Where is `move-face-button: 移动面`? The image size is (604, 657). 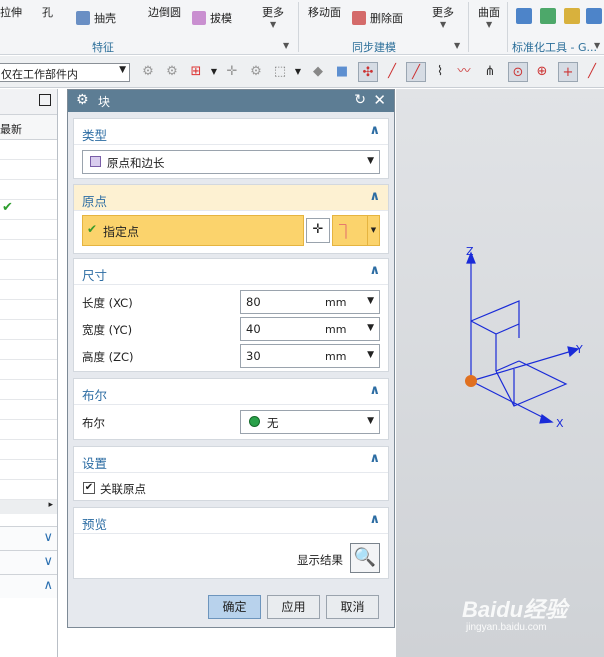
move-face-button: 移动面 is located at coordinates (324, 12).